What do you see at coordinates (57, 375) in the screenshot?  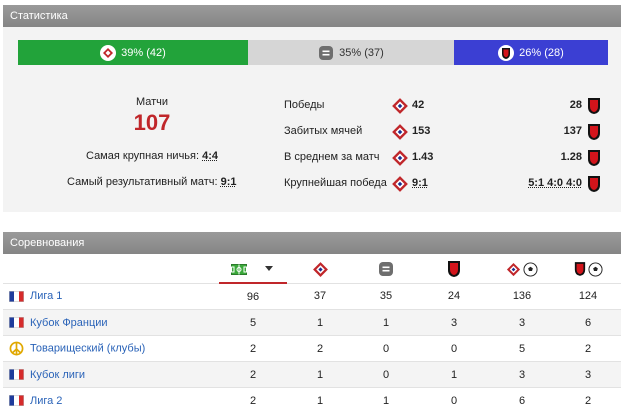 I see `competition-name: Кубок лиги` at bounding box center [57, 375].